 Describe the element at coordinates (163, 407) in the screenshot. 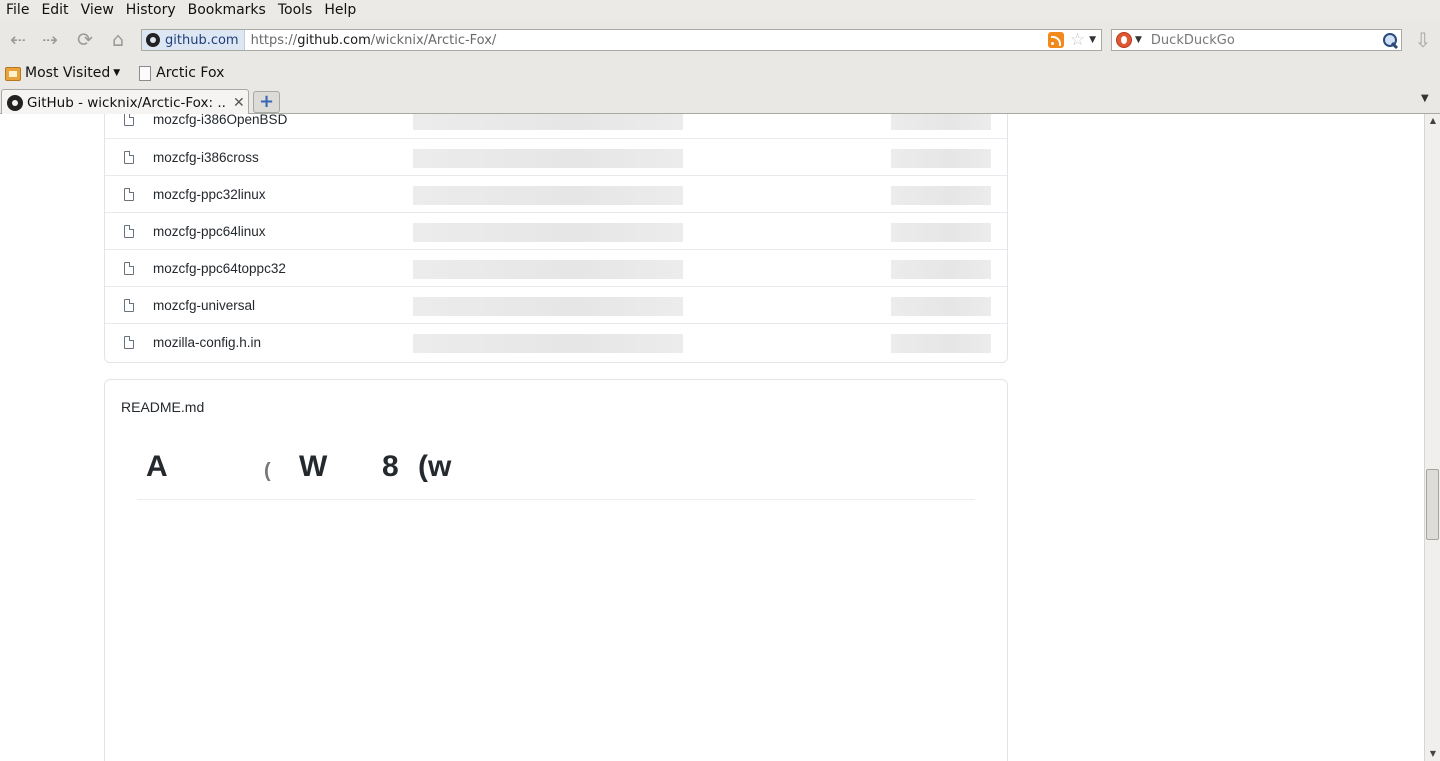

I see `readme-title: README.md` at that location.